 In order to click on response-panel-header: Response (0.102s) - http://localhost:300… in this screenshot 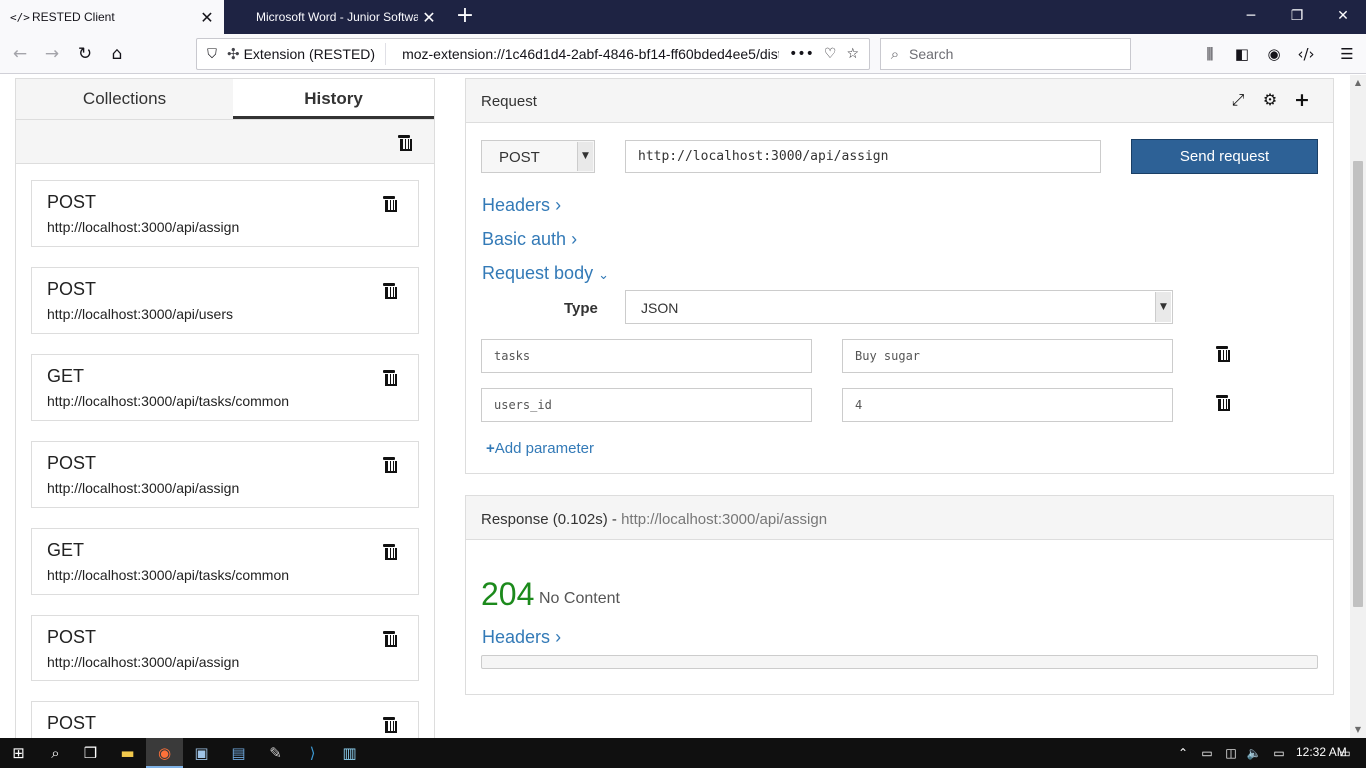, I will do `click(899, 518)`.